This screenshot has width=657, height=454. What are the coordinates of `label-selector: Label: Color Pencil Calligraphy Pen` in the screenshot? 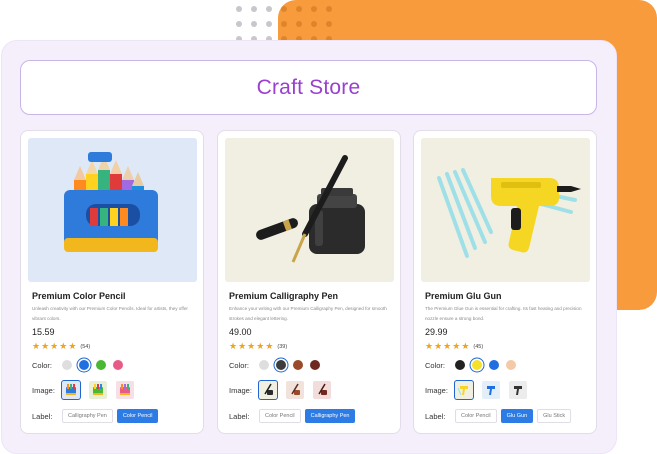 It's located at (294, 416).